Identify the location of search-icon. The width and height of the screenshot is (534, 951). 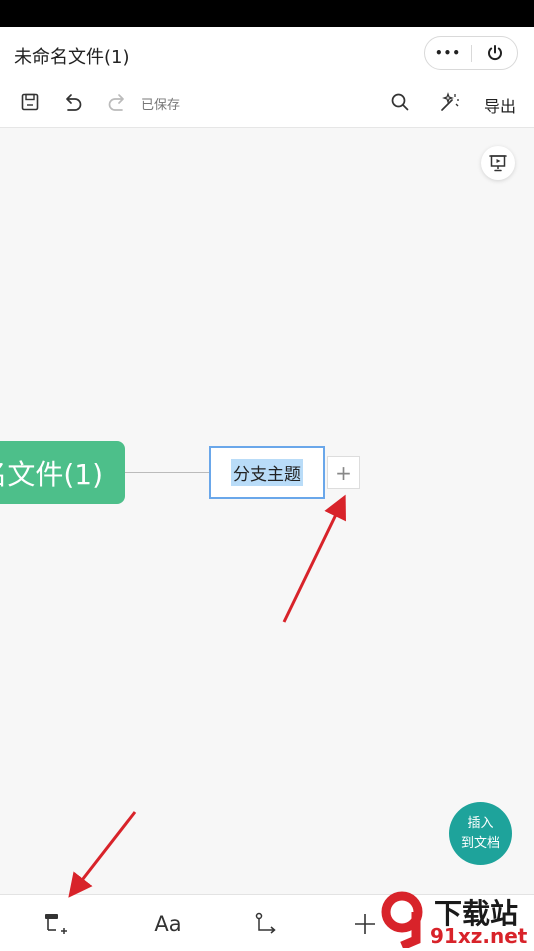
(400, 102).